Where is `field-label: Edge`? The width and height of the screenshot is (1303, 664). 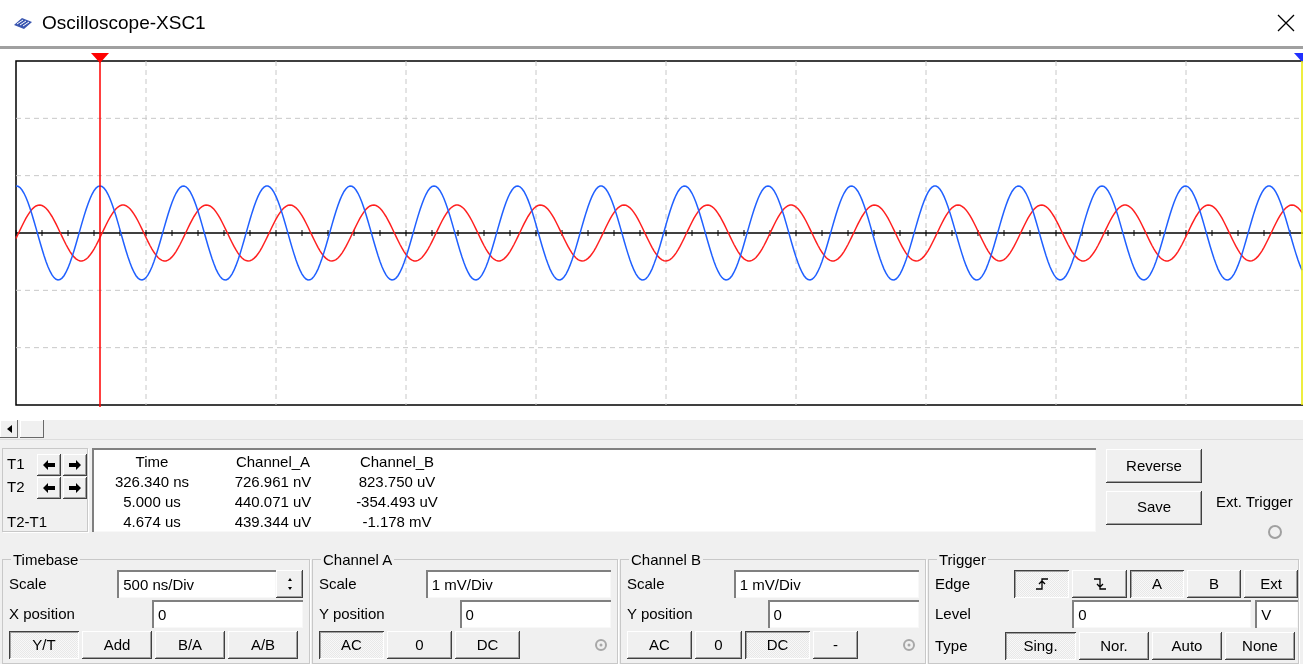 field-label: Edge is located at coordinates (953, 583).